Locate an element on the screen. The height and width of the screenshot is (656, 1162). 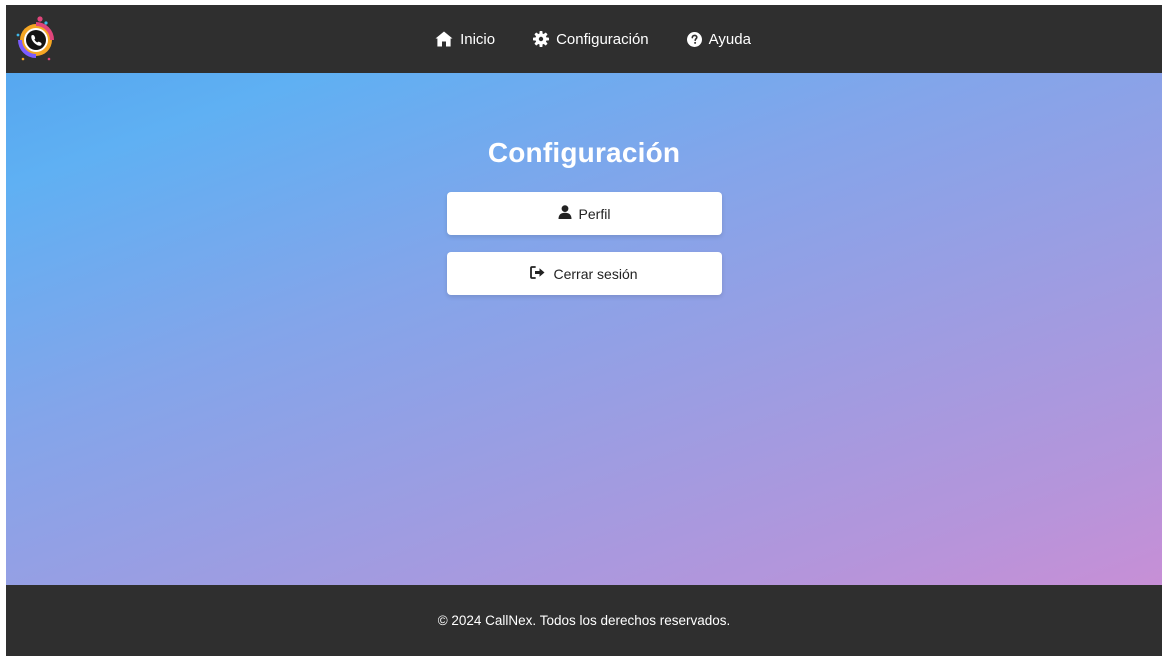
logout-button: Cerrar sesión is located at coordinates (584, 273).